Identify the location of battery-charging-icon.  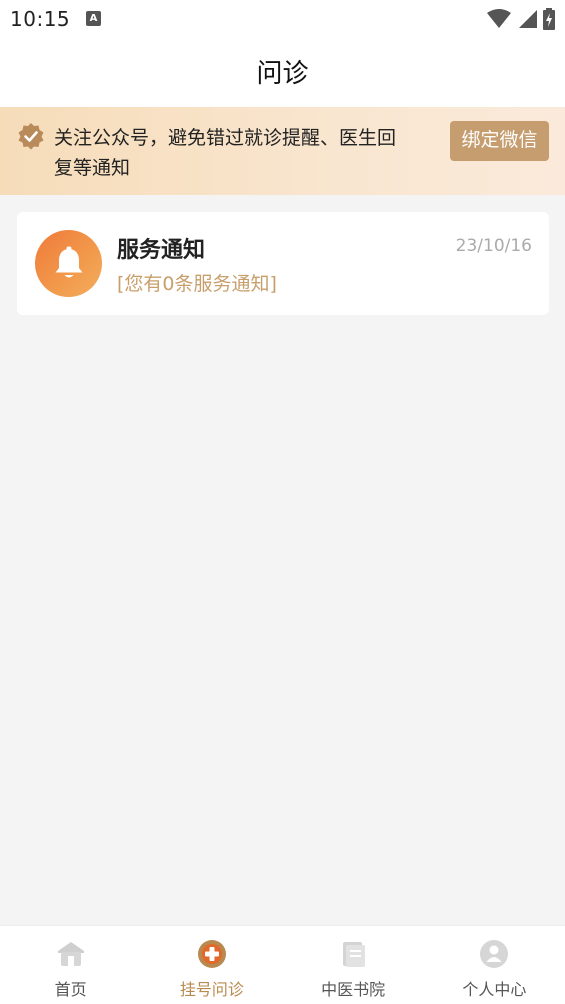
(549, 19).